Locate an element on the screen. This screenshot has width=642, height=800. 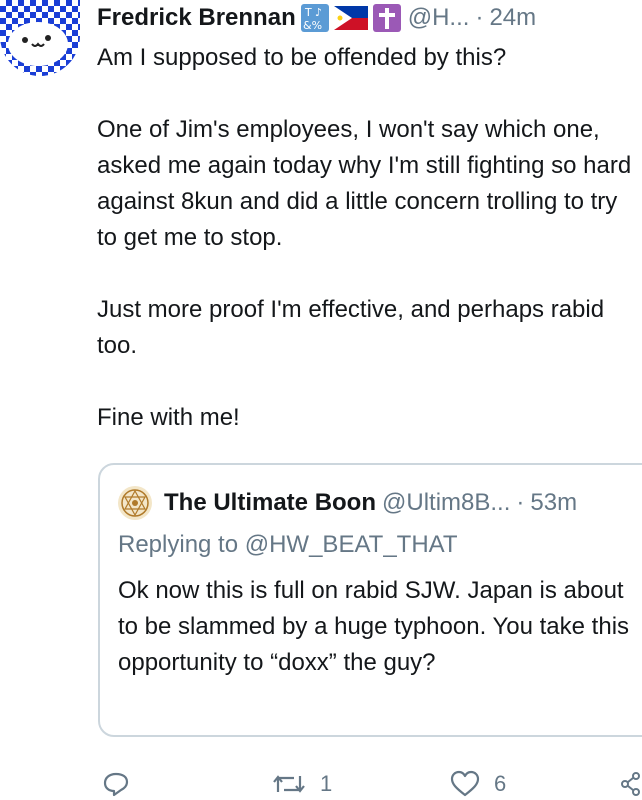
latin-cross-icon is located at coordinates (387, 18).